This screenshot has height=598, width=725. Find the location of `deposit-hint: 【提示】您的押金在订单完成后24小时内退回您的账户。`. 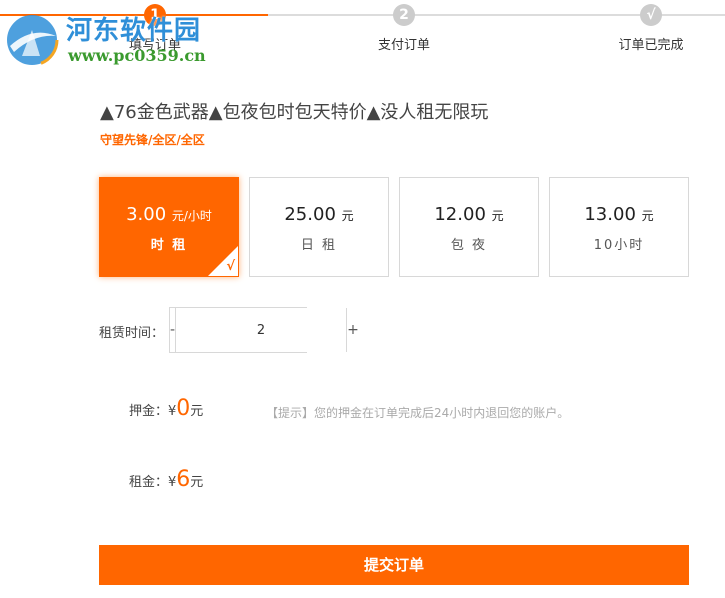

deposit-hint: 【提示】您的押金在订单完成后24小时内退回您的账户。 is located at coordinates (418, 413).